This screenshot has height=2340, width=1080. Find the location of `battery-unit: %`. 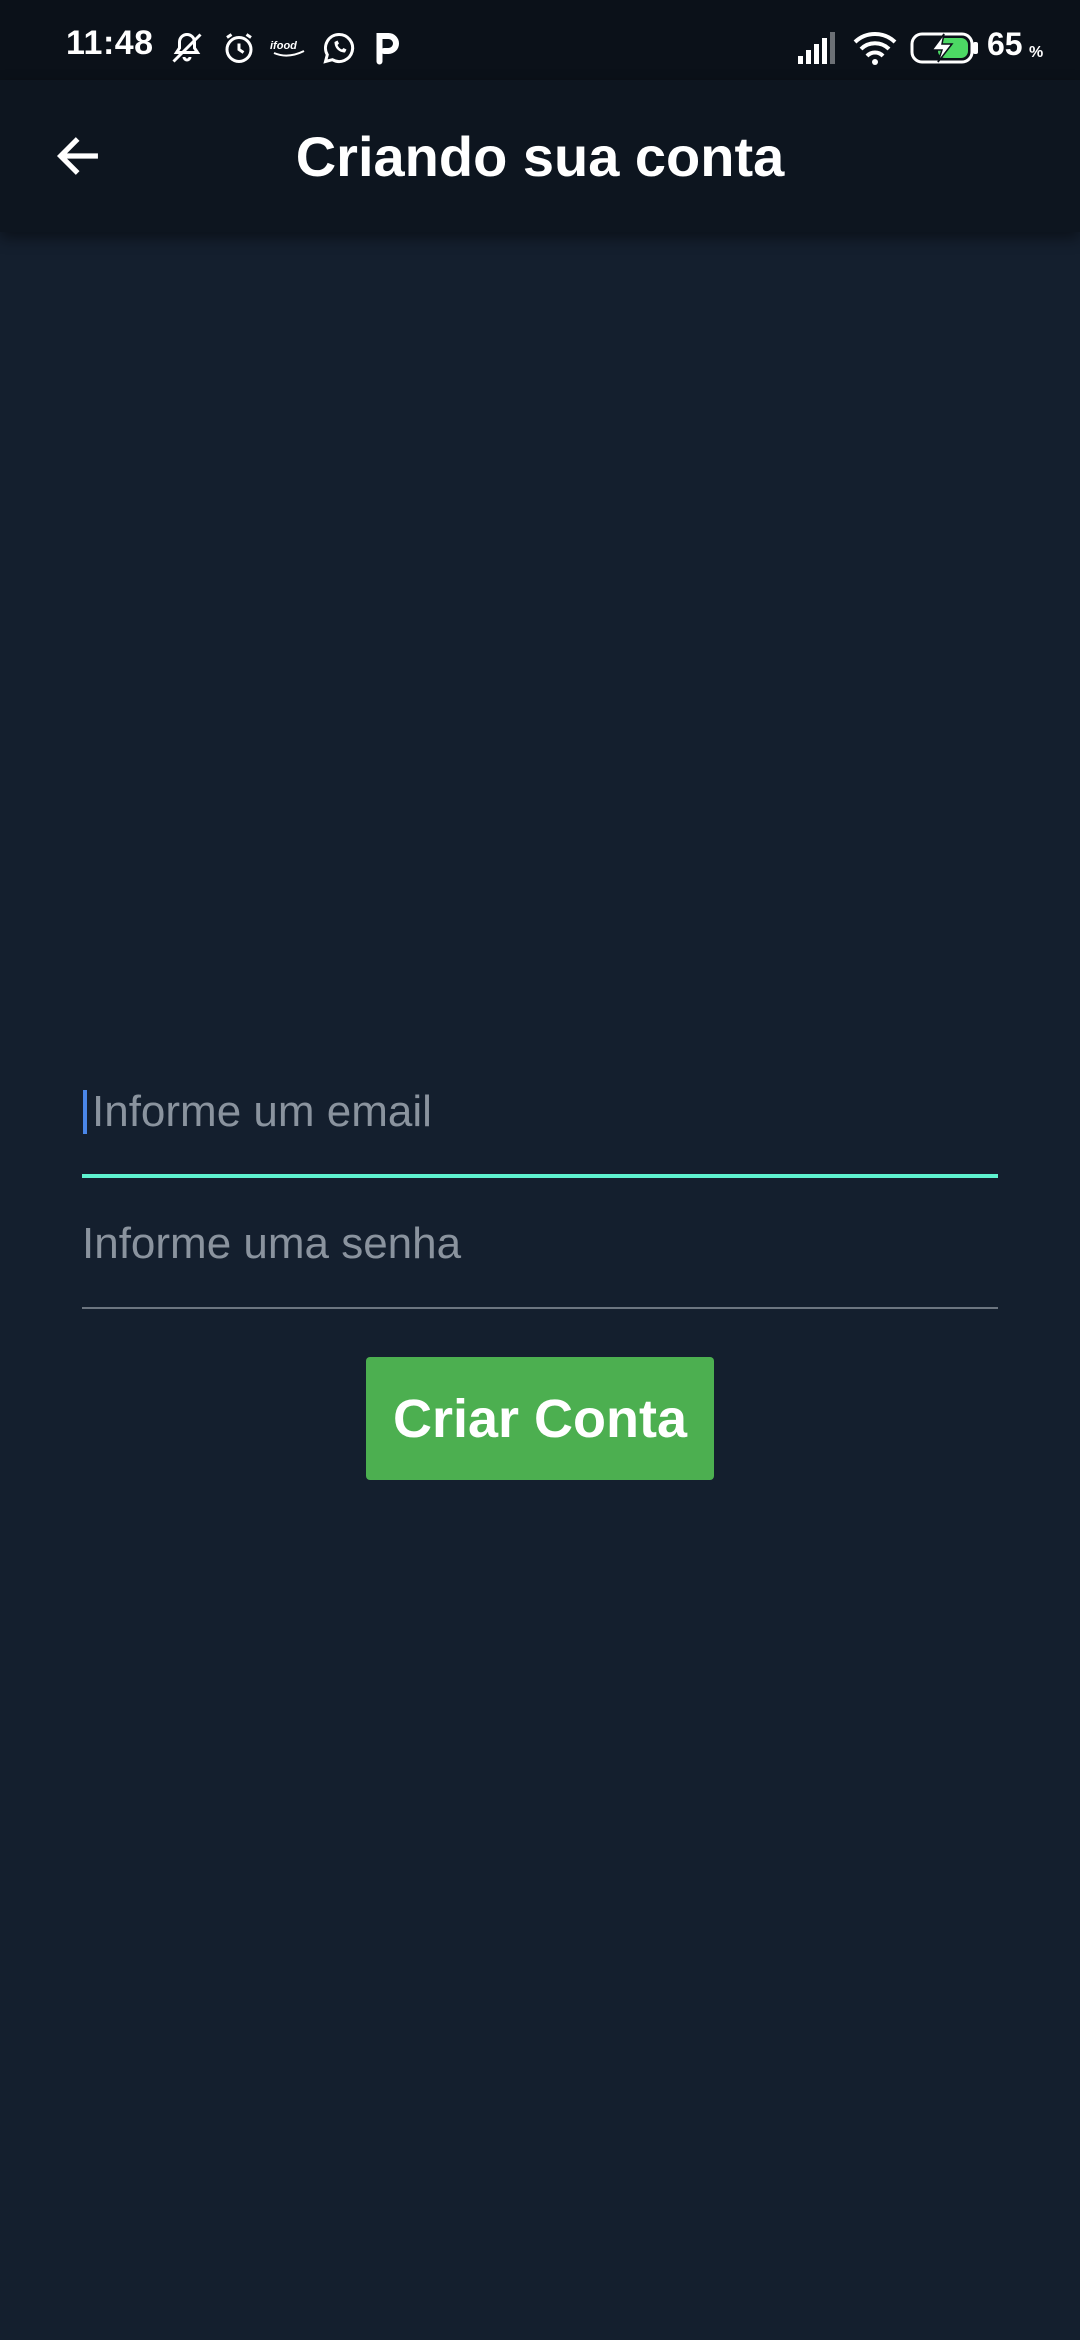

battery-unit: % is located at coordinates (1036, 52).